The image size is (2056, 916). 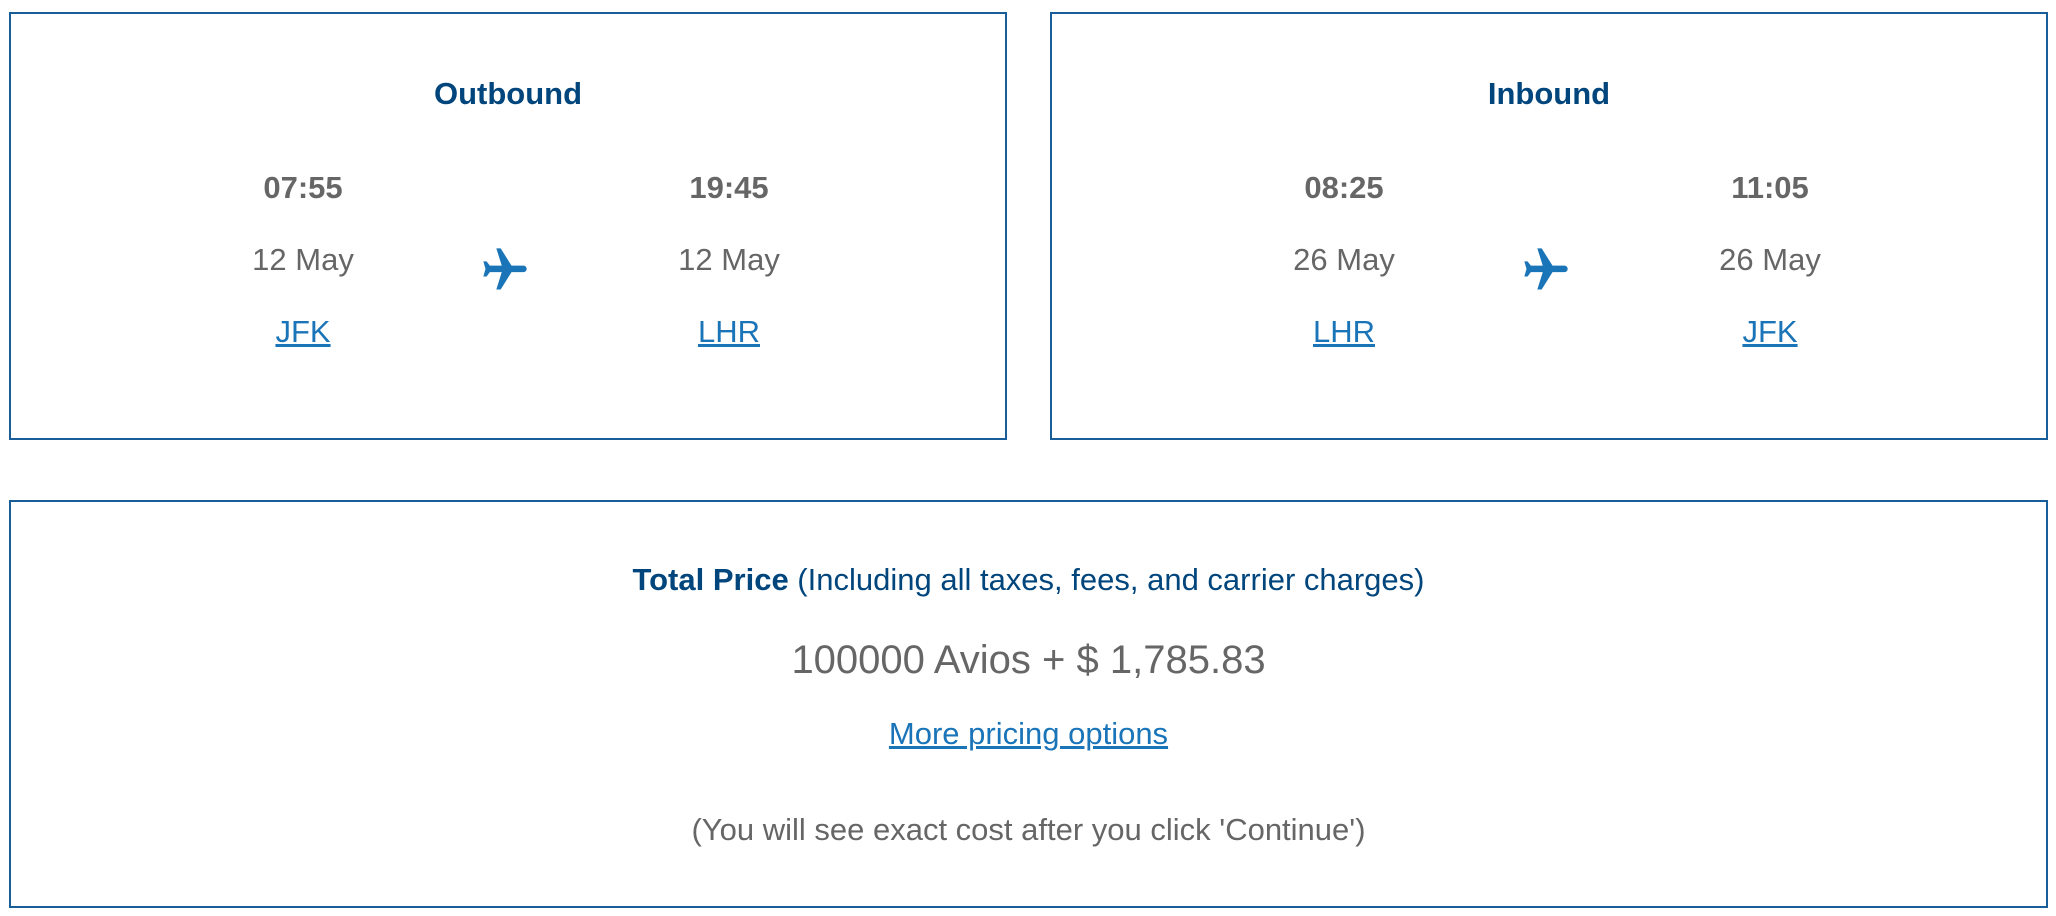 I want to click on outbound-arrival-airport-link: LHR, so click(x=729, y=331).